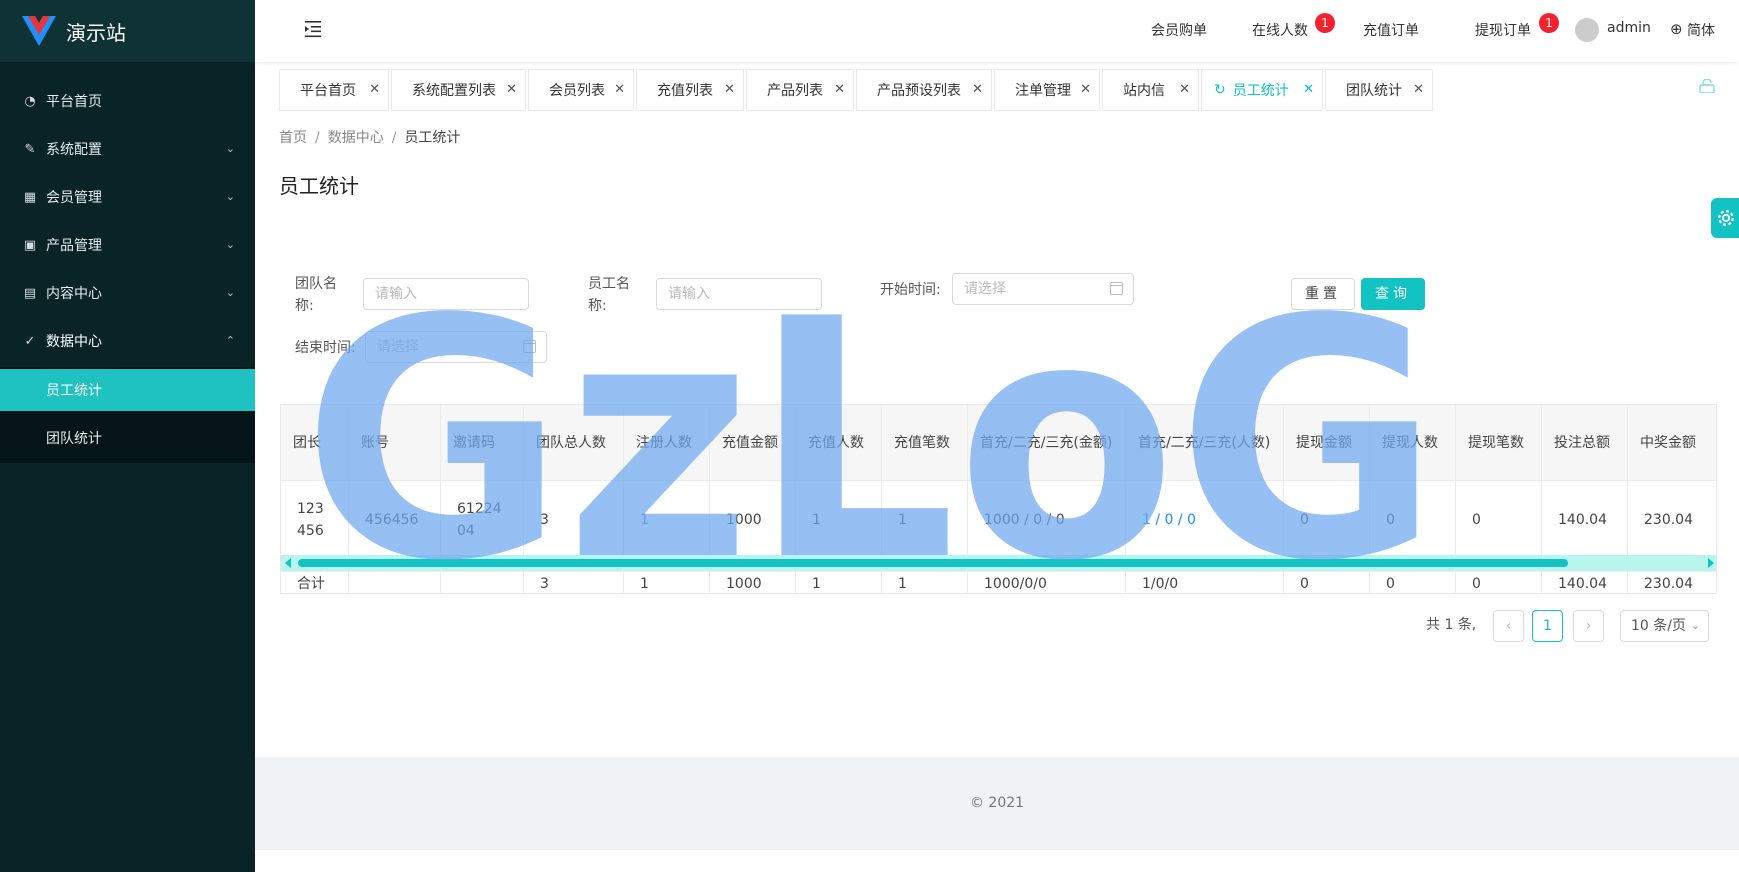  Describe the element at coordinates (127, 293) in the screenshot. I see `sidebar-item-content-center: ▤ 内容中心 ⌄` at that location.